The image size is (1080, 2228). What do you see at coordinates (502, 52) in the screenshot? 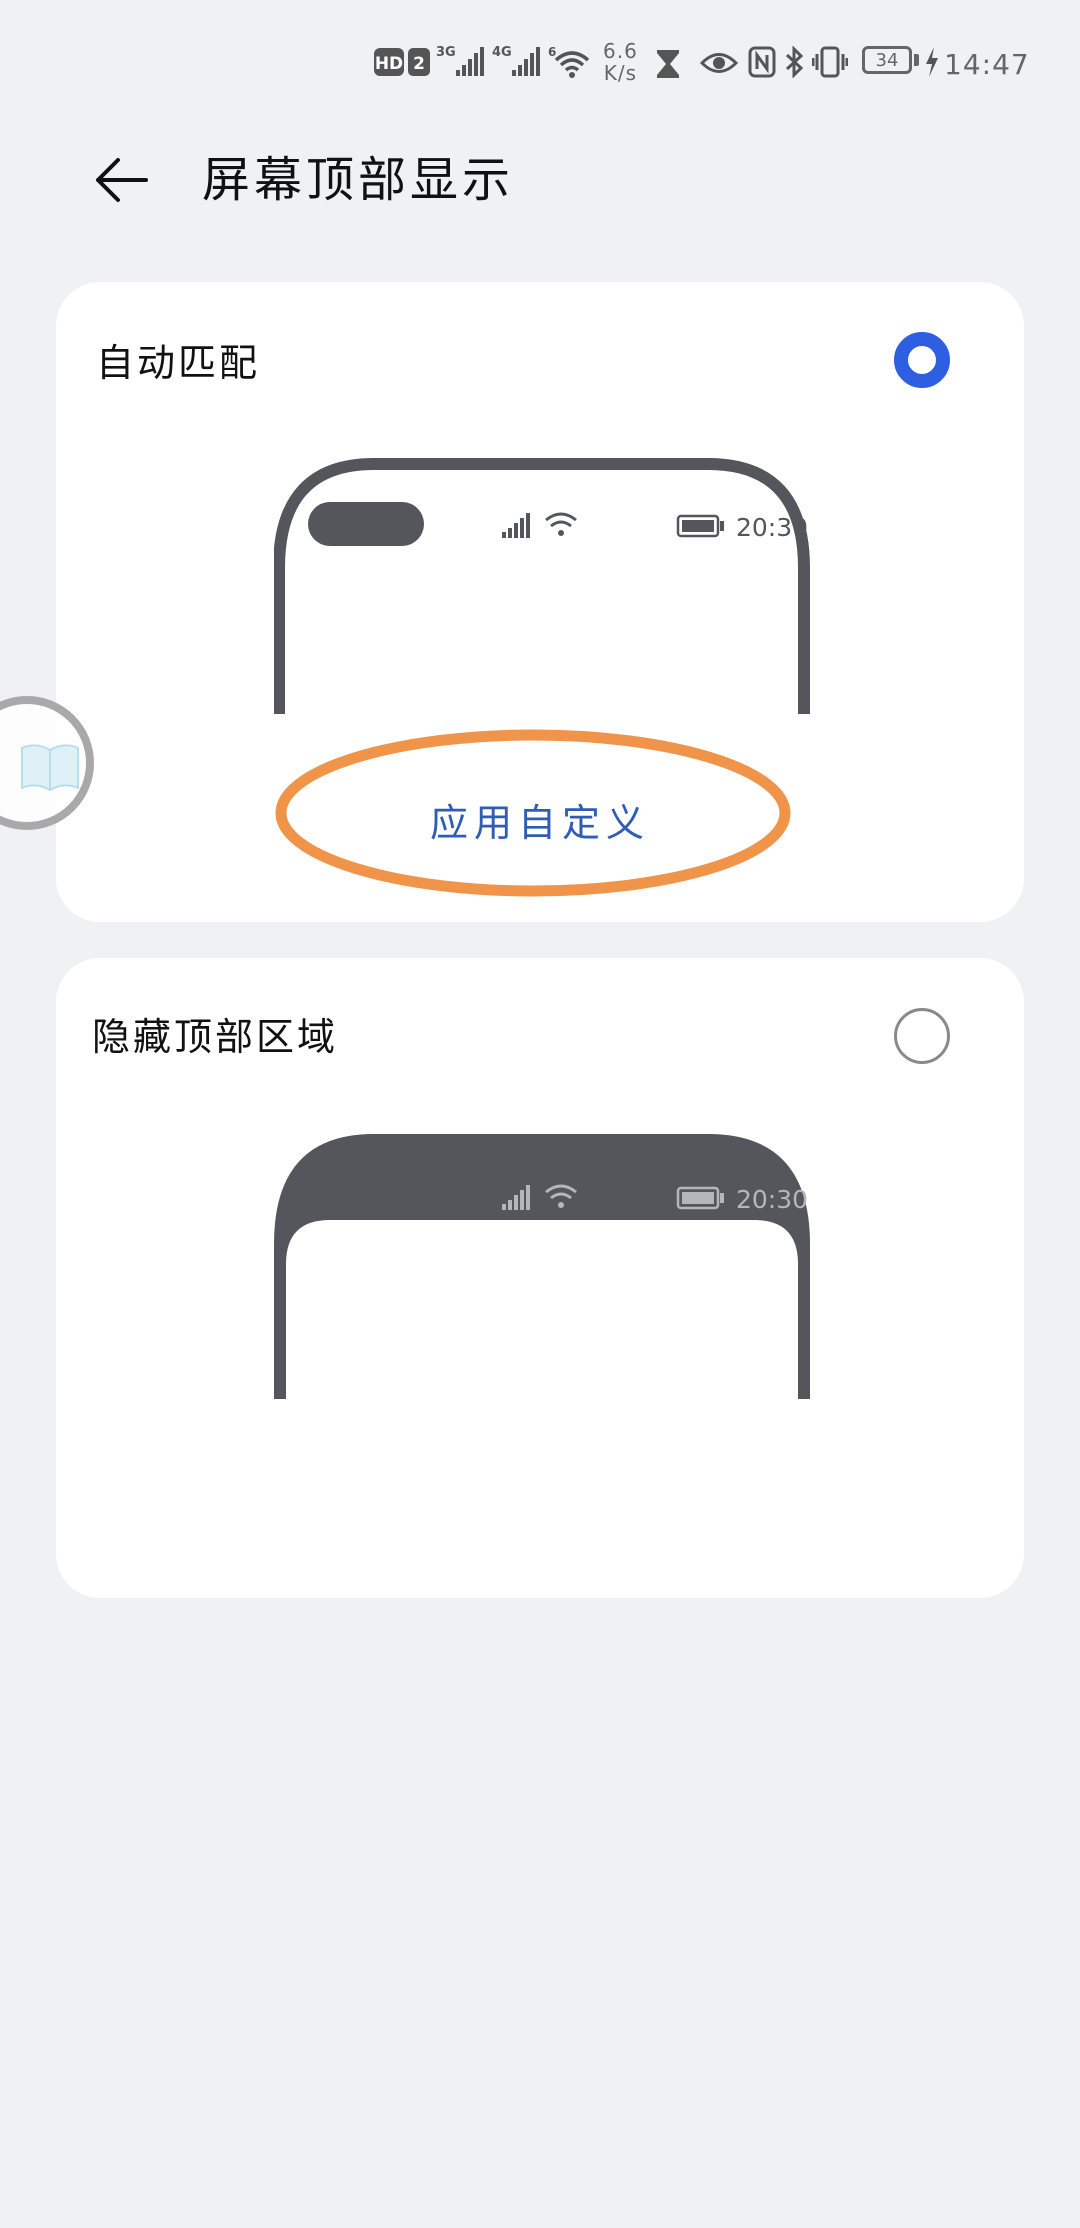
I see `net2-label: 4G` at bounding box center [502, 52].